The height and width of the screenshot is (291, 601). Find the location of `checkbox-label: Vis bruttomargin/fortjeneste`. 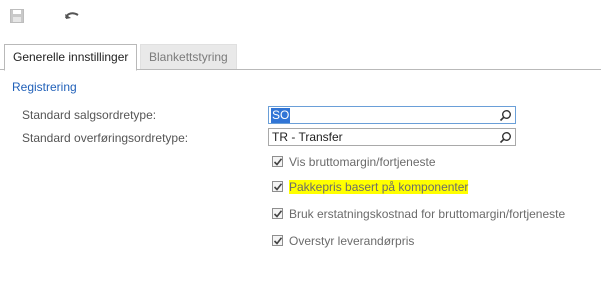

checkbox-label: Vis bruttomargin/fortjeneste is located at coordinates (362, 162).